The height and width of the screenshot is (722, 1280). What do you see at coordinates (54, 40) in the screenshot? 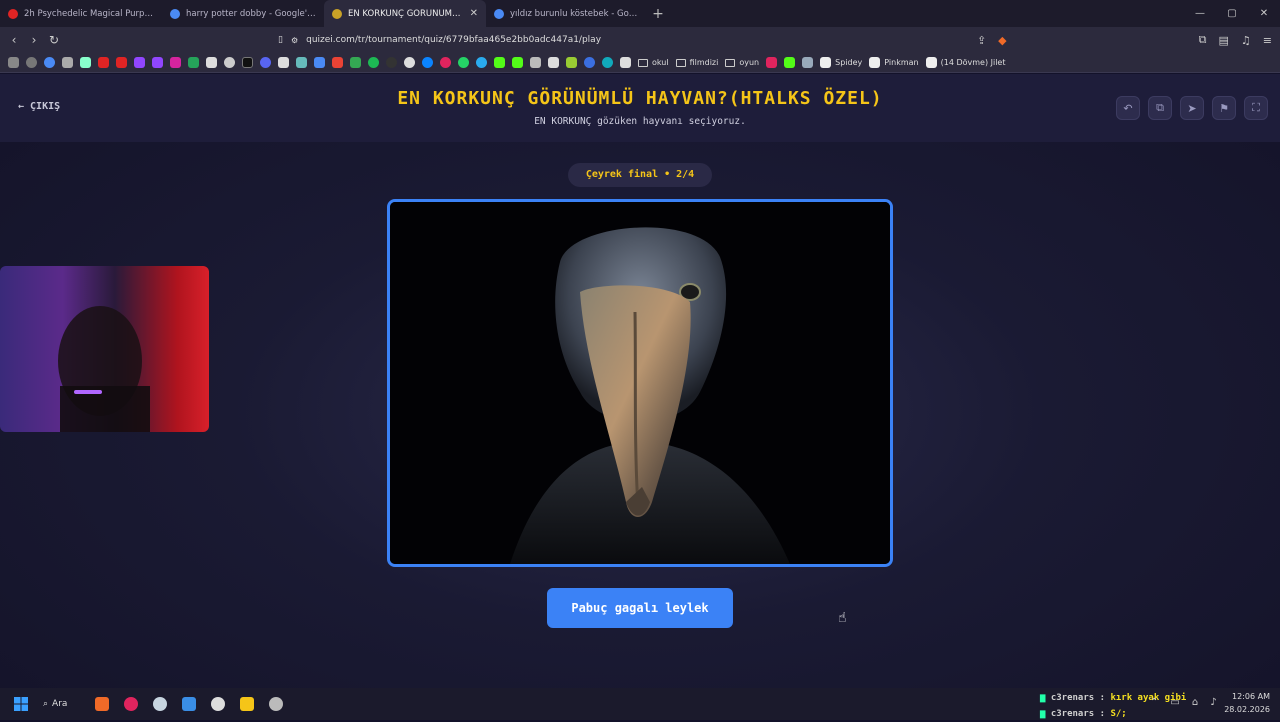
I see `reload-icon: ↻` at bounding box center [54, 40].